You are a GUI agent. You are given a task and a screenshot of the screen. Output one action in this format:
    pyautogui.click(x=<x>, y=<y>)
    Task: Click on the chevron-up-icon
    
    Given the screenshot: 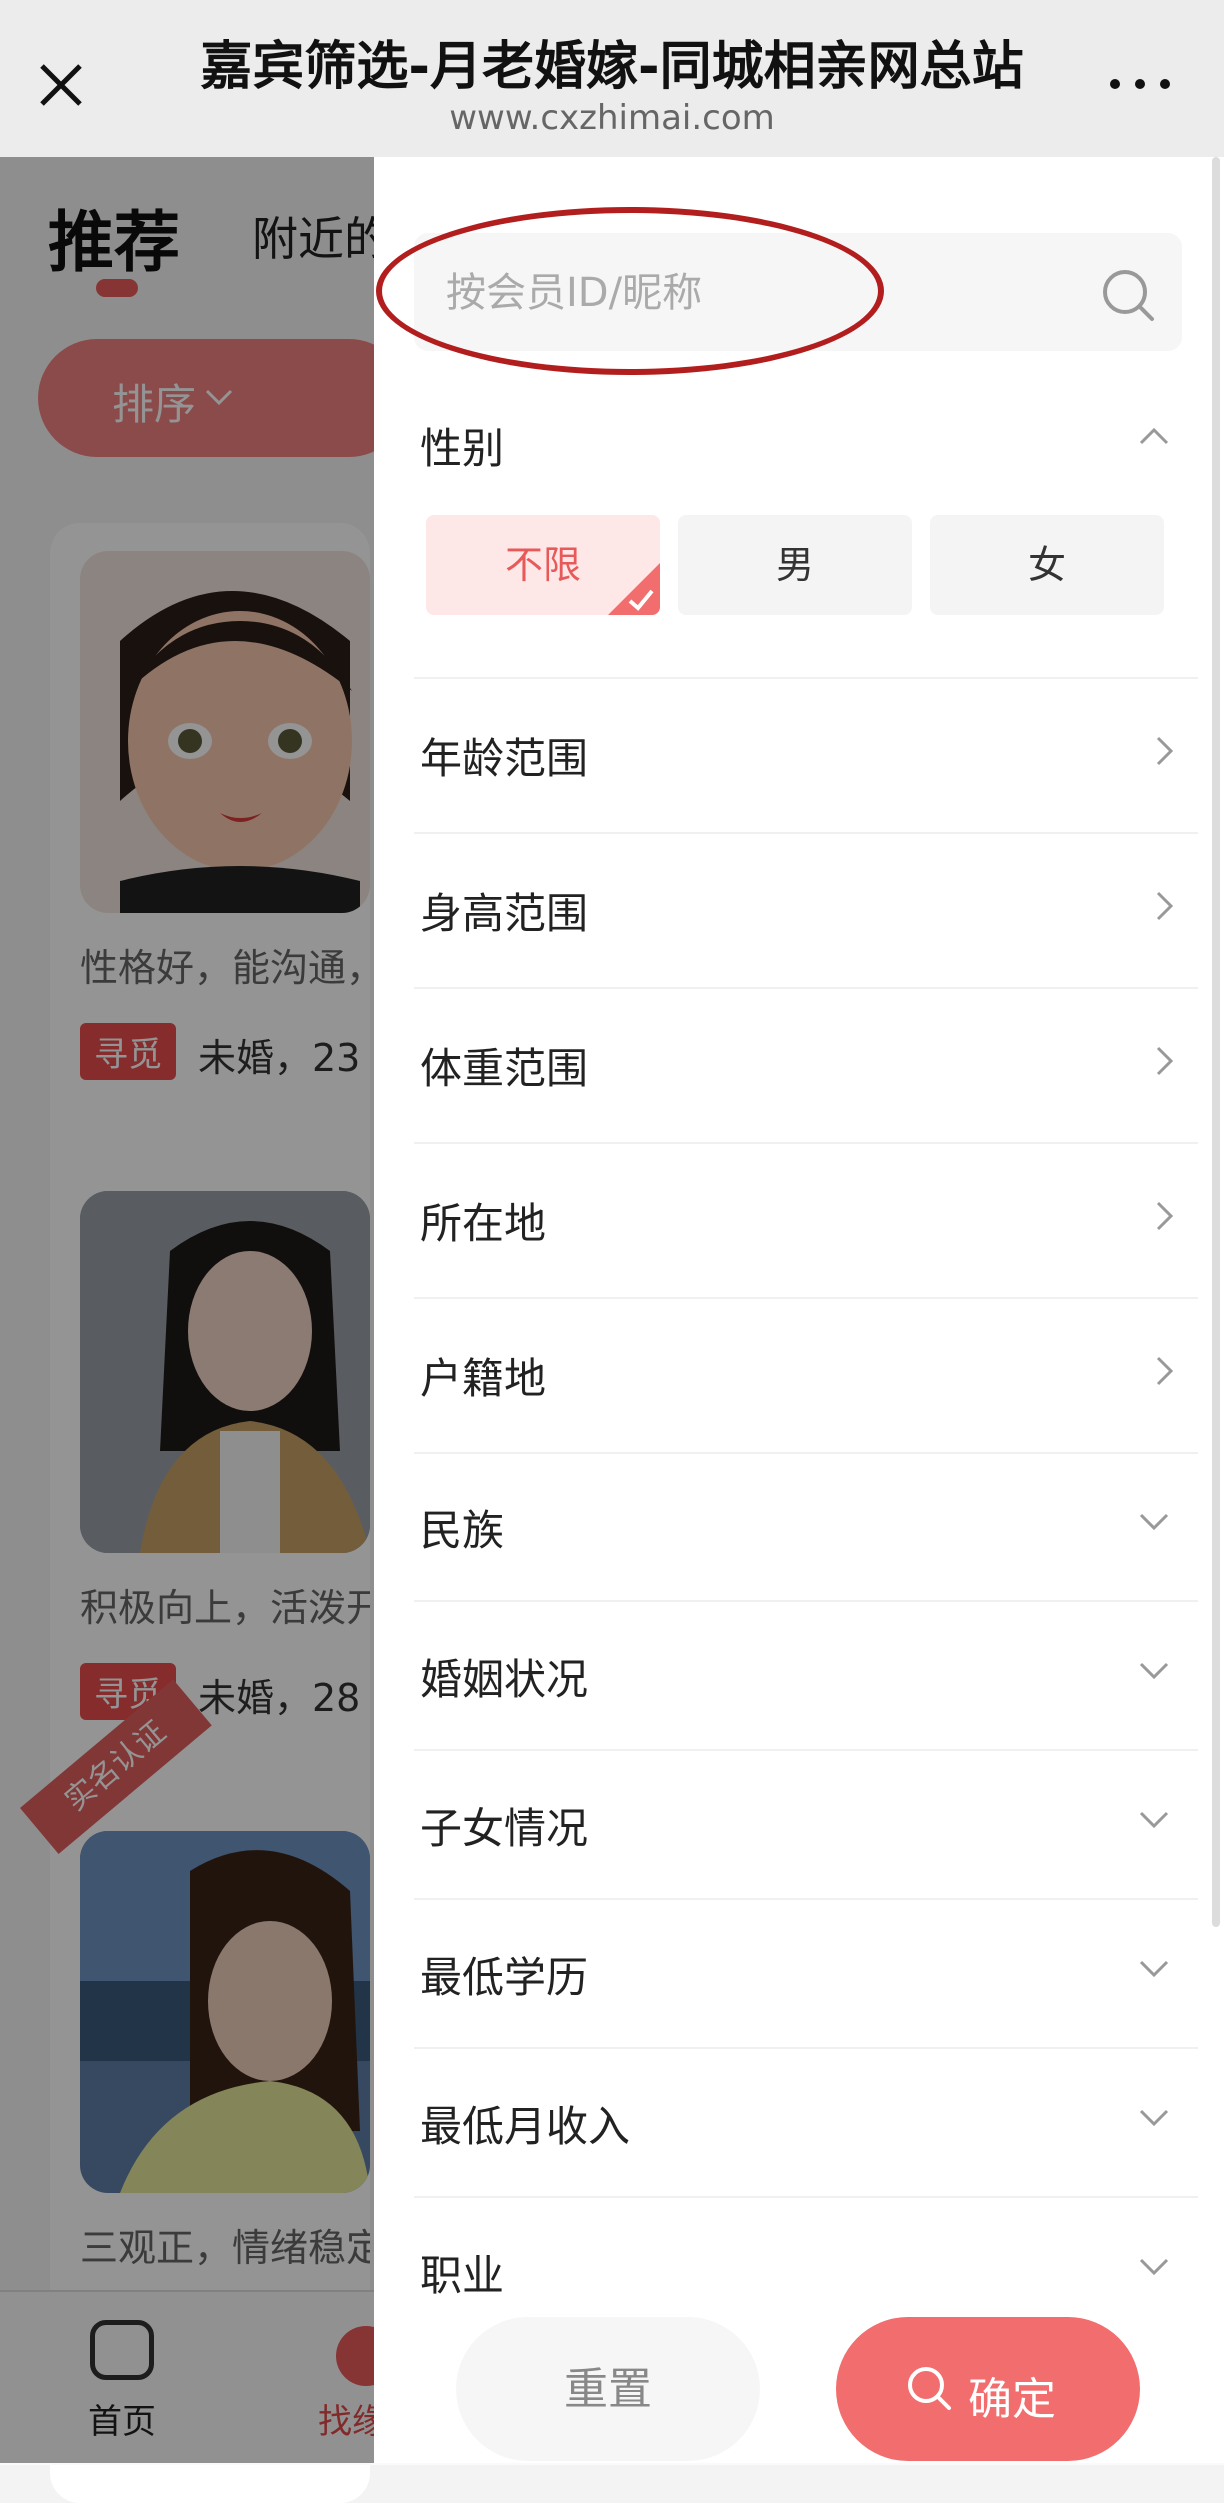 What is the action you would take?
    pyautogui.click(x=1154, y=437)
    